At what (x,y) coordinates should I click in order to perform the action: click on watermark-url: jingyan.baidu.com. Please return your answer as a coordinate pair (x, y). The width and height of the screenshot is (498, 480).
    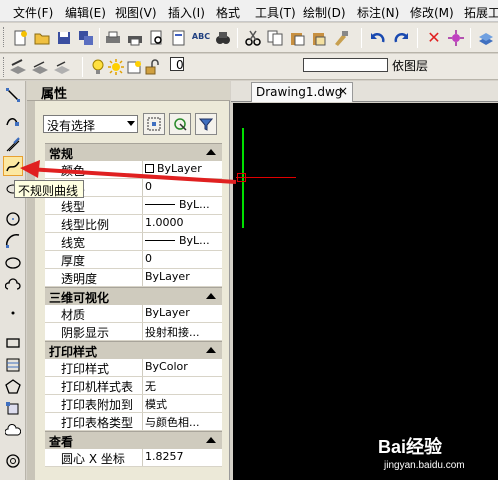
    Looking at the image, I should click on (424, 465).